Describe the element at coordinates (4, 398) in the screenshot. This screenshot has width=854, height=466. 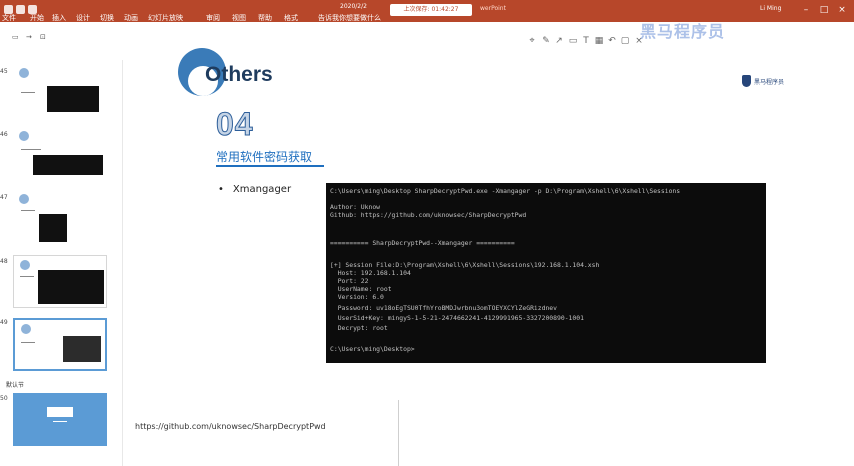
I see `slide-number: 50` at that location.